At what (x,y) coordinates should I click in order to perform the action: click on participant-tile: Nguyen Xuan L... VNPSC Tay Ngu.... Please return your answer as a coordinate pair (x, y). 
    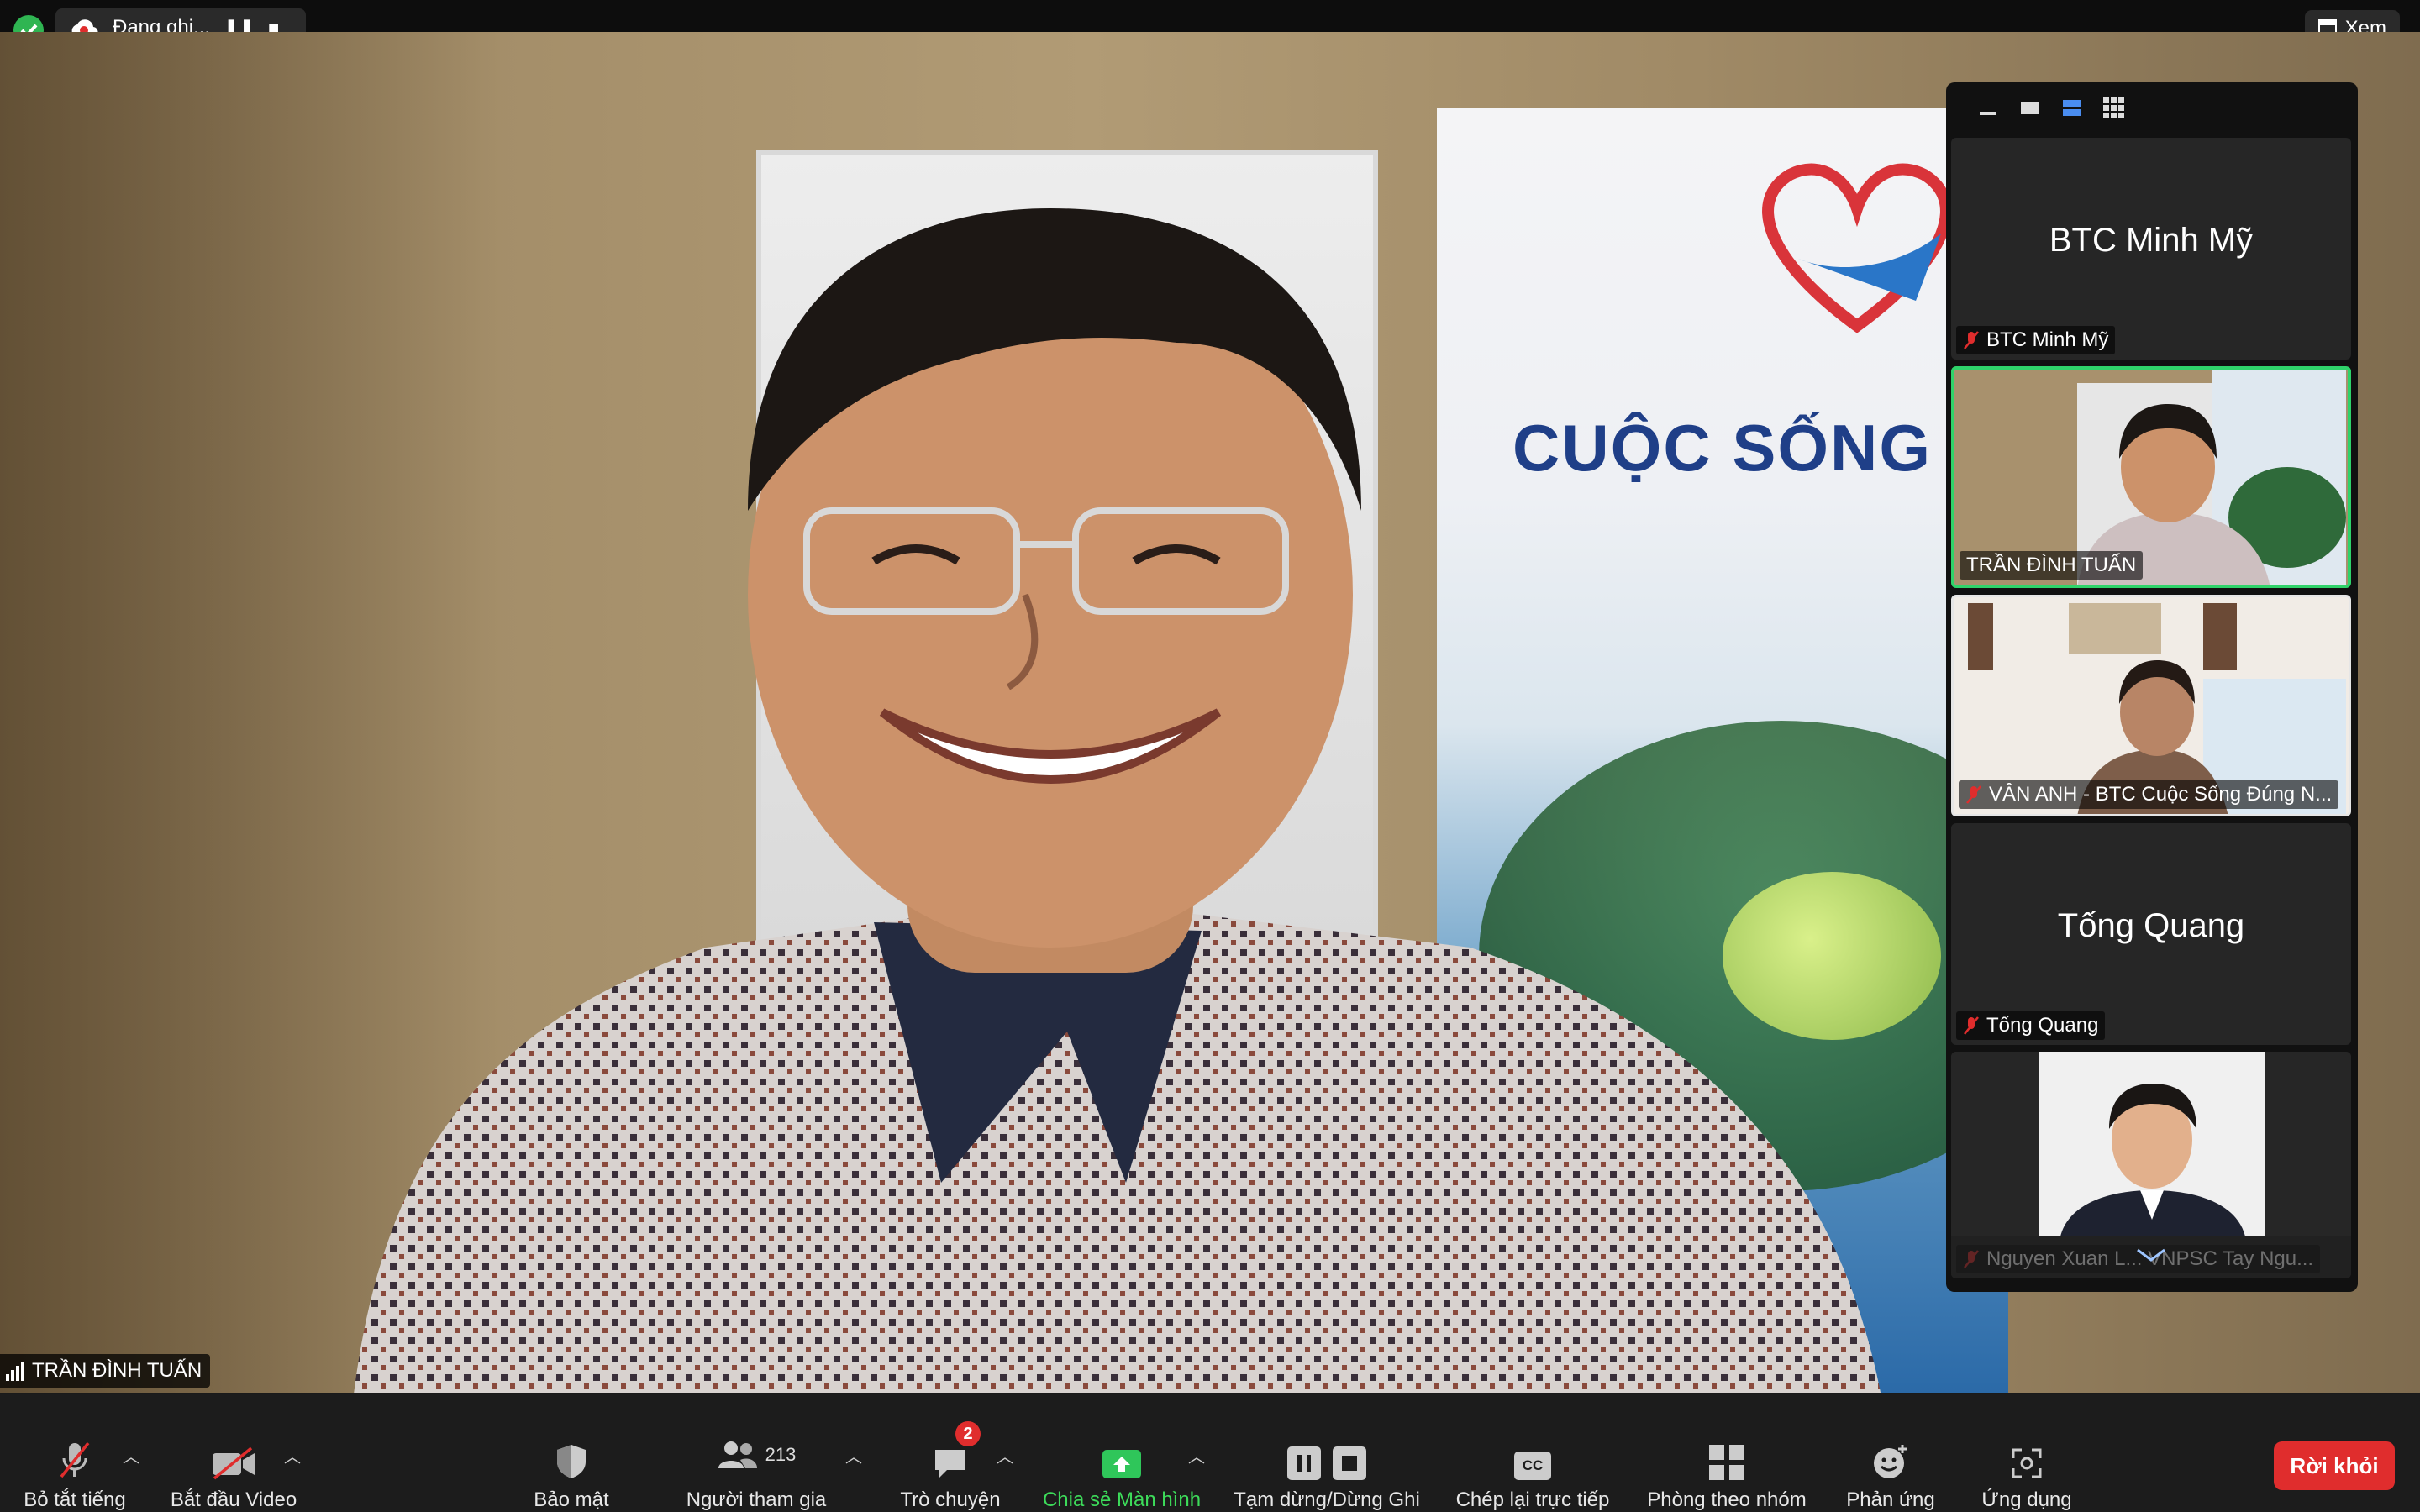
    Looking at the image, I should click on (2151, 1165).